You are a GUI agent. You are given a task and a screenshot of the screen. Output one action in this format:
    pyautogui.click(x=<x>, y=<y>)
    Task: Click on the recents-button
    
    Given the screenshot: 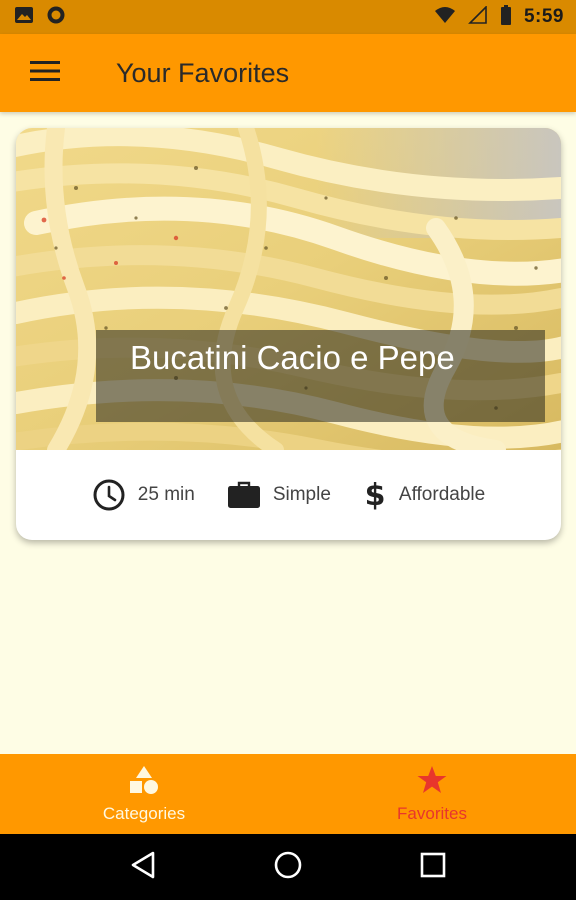 What is the action you would take?
    pyautogui.click(x=433, y=867)
    